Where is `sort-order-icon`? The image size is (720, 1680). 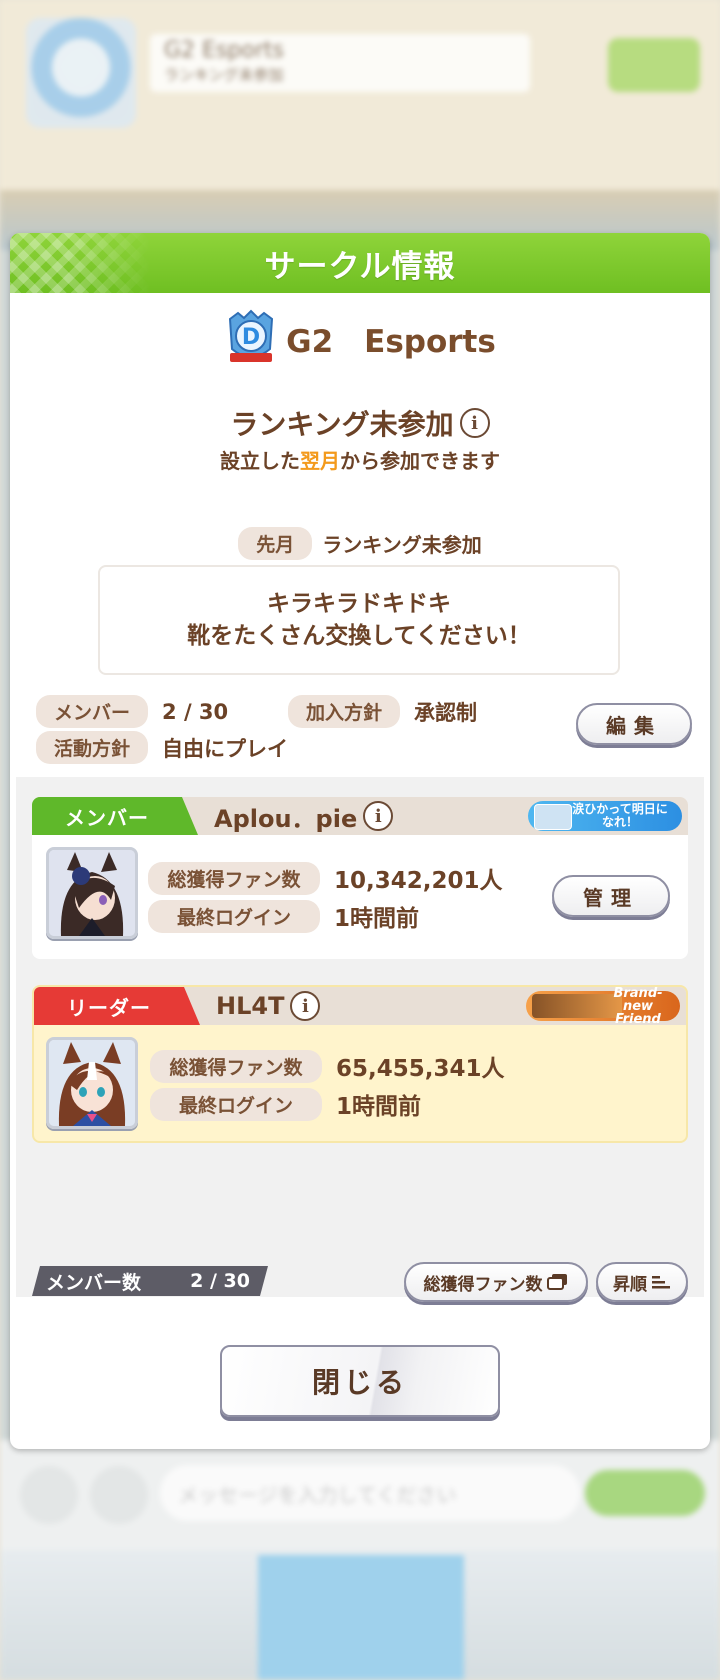
sort-order-icon is located at coordinates (661, 1282).